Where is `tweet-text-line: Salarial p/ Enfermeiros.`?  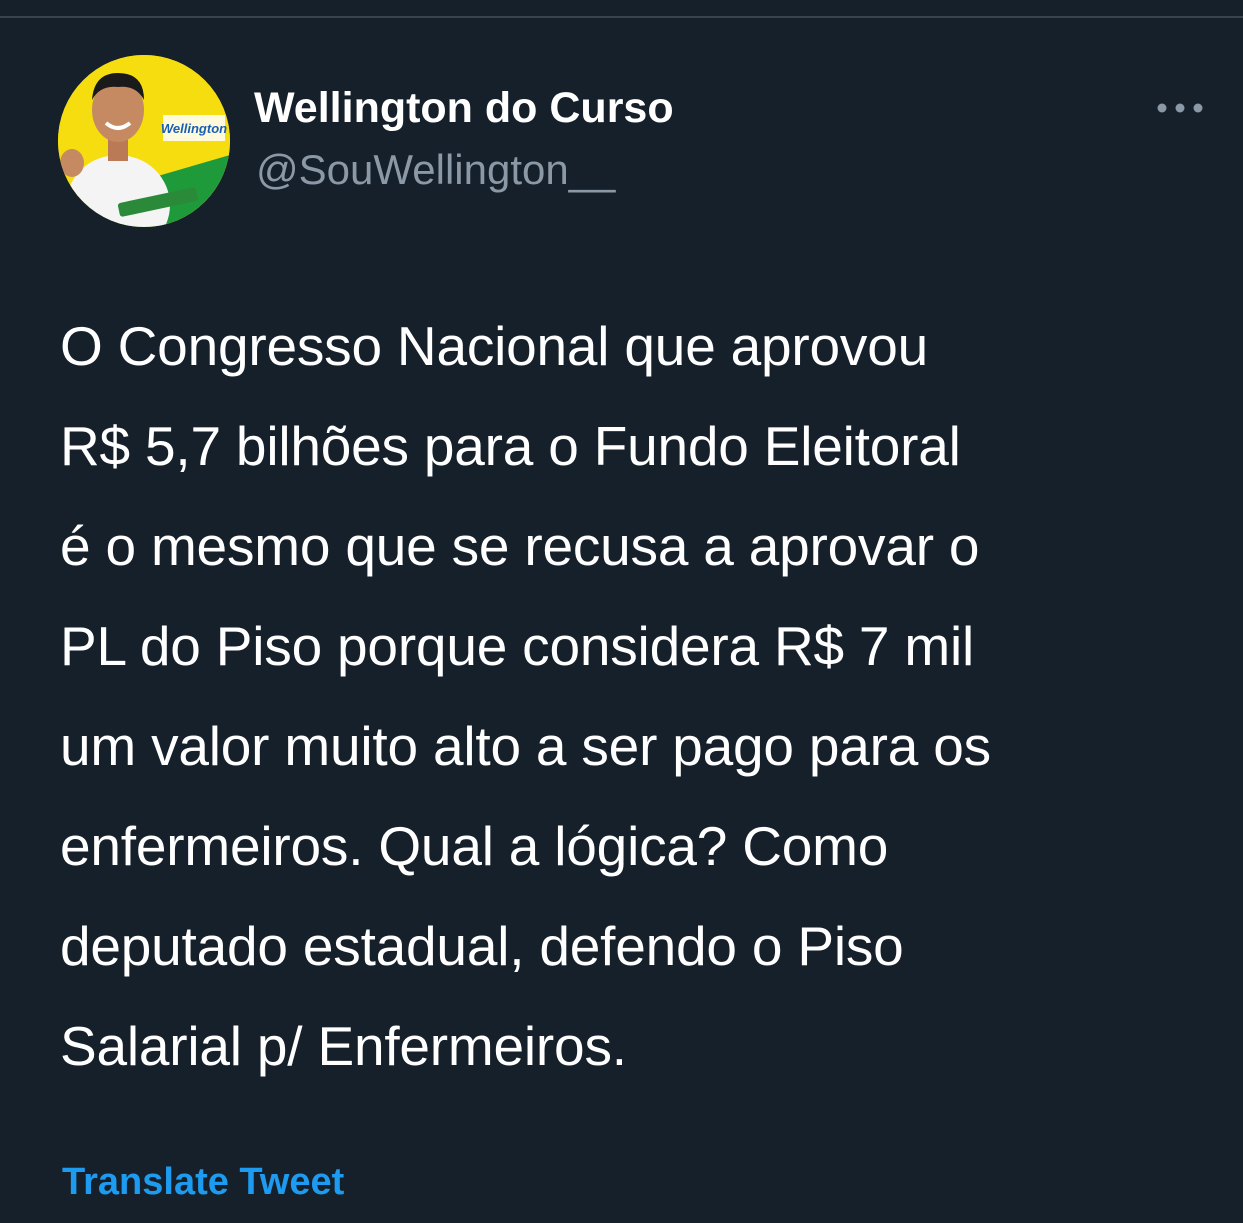 tweet-text-line: Salarial p/ Enfermeiros. is located at coordinates (343, 1046).